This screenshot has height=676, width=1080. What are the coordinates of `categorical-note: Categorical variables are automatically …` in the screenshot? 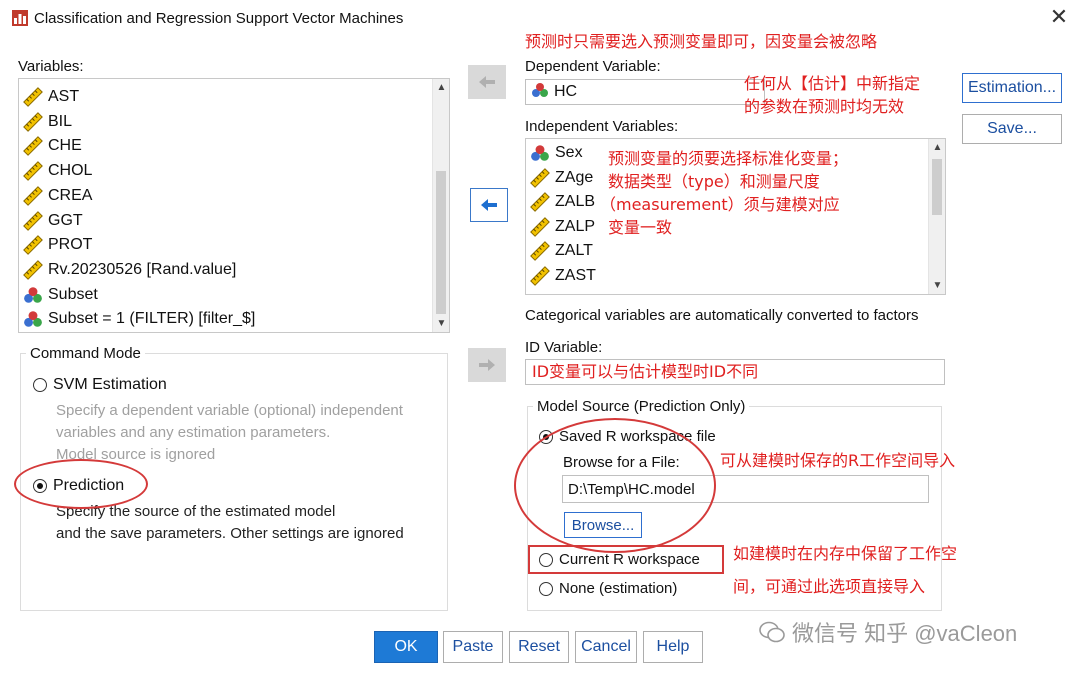 It's located at (722, 315).